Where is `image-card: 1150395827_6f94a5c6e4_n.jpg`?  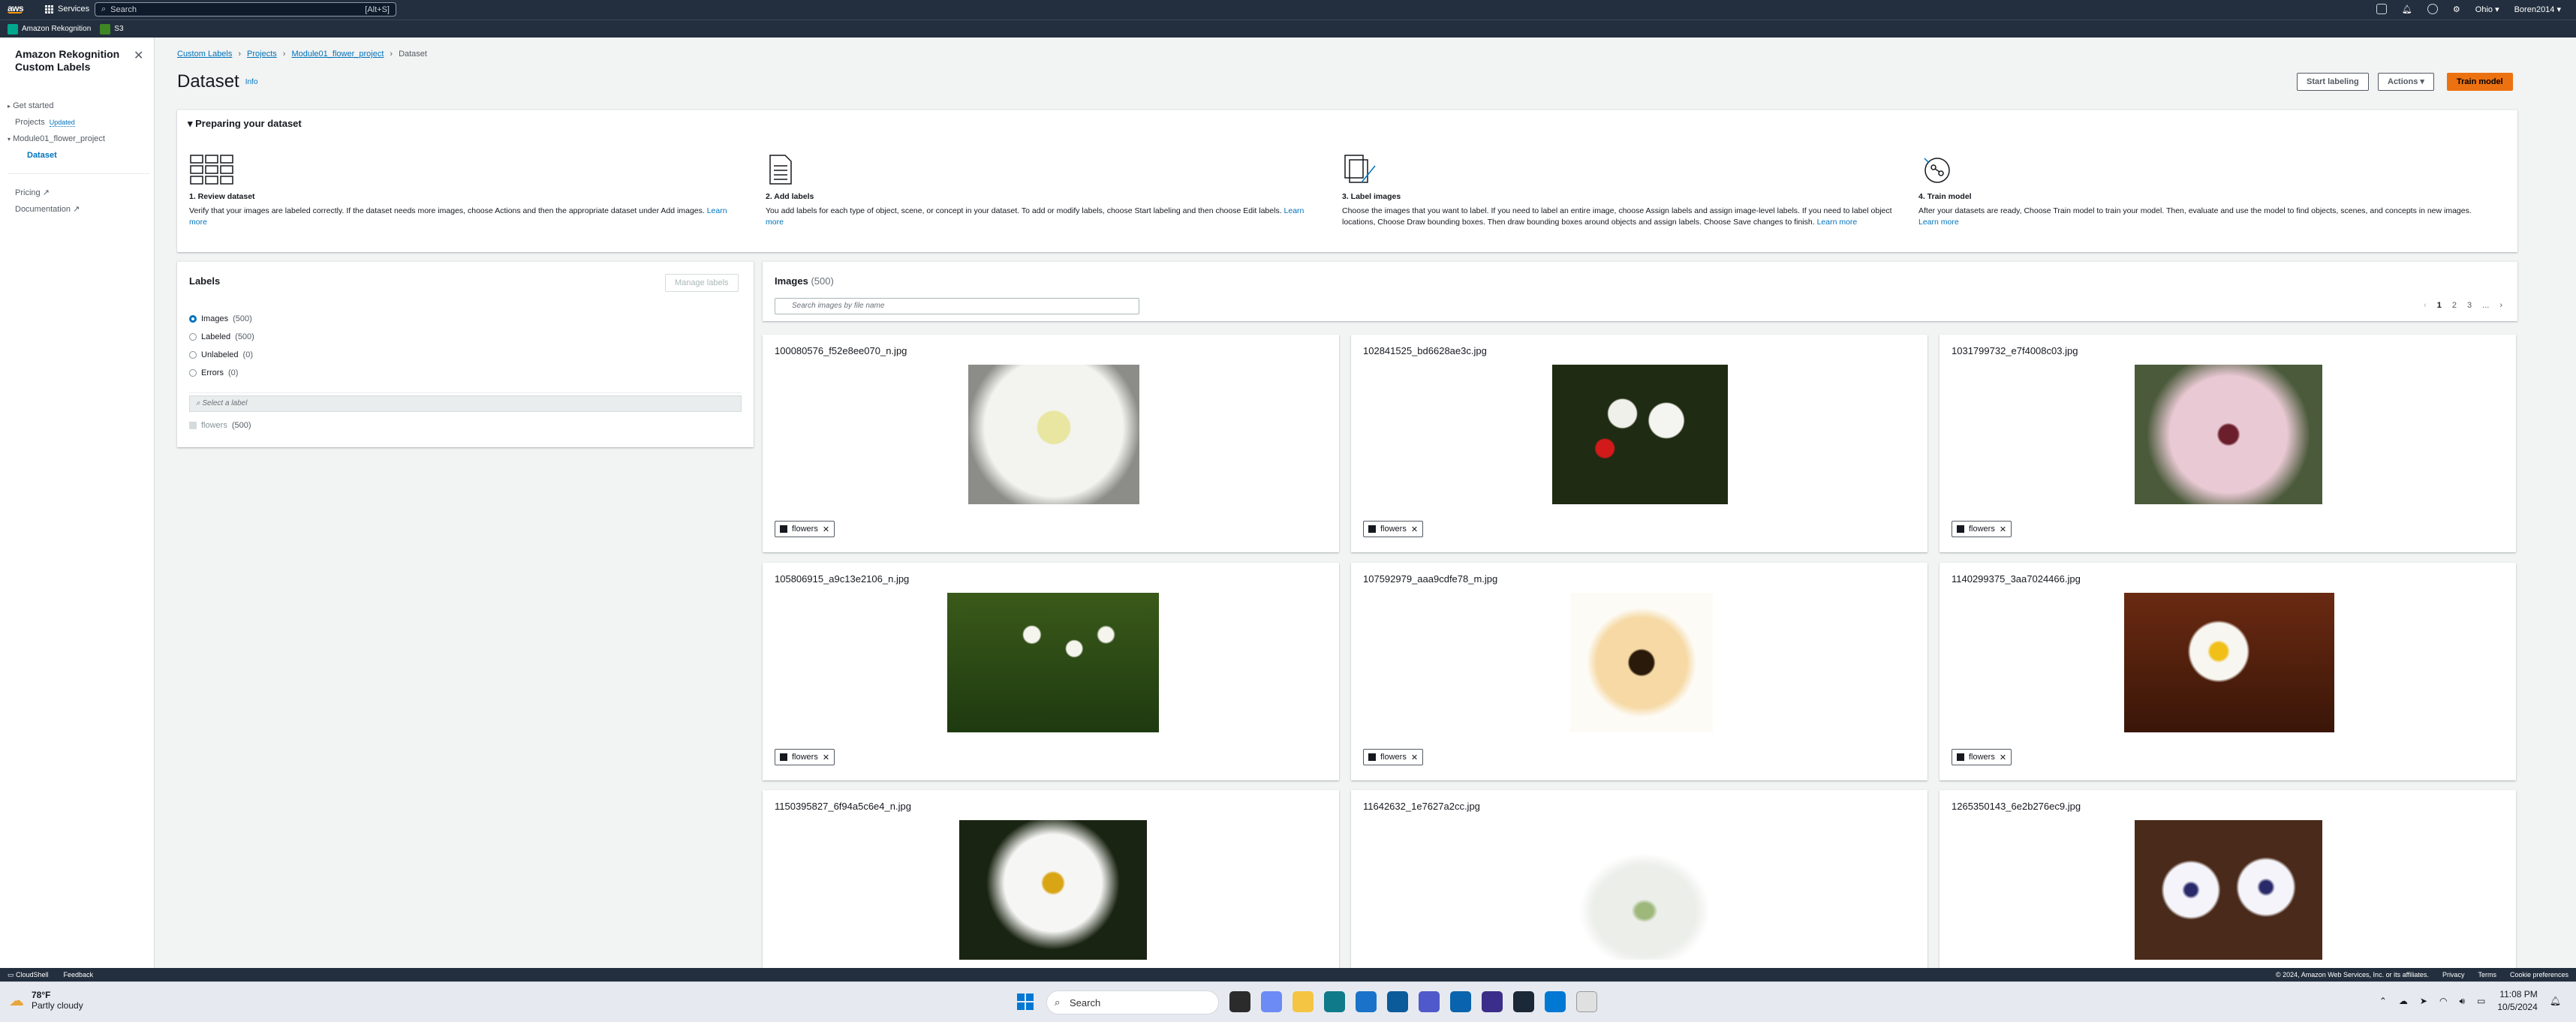
image-card: 1150395827_6f94a5c6e4_n.jpg is located at coordinates (1051, 879).